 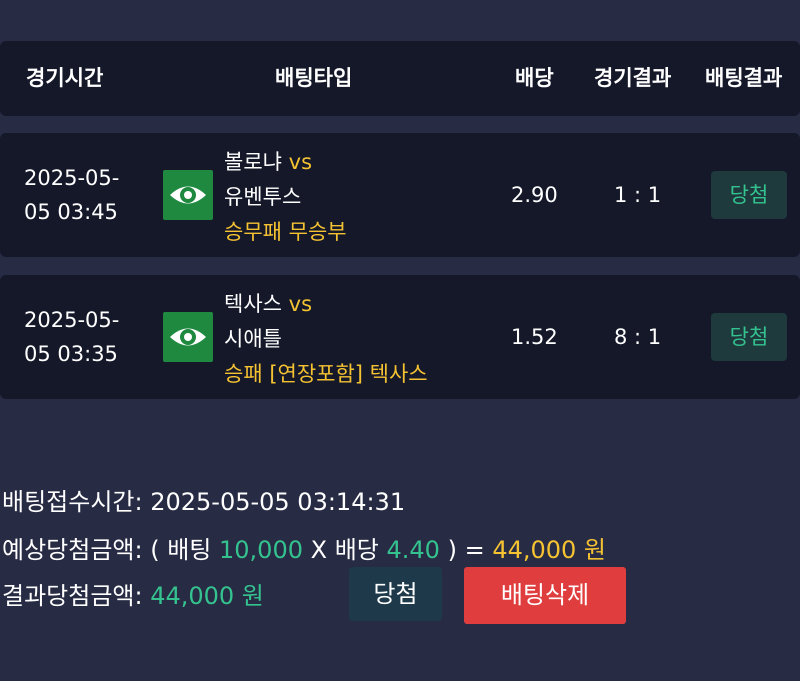 What do you see at coordinates (71, 354) in the screenshot?
I see `match-clock: 05 03:35` at bounding box center [71, 354].